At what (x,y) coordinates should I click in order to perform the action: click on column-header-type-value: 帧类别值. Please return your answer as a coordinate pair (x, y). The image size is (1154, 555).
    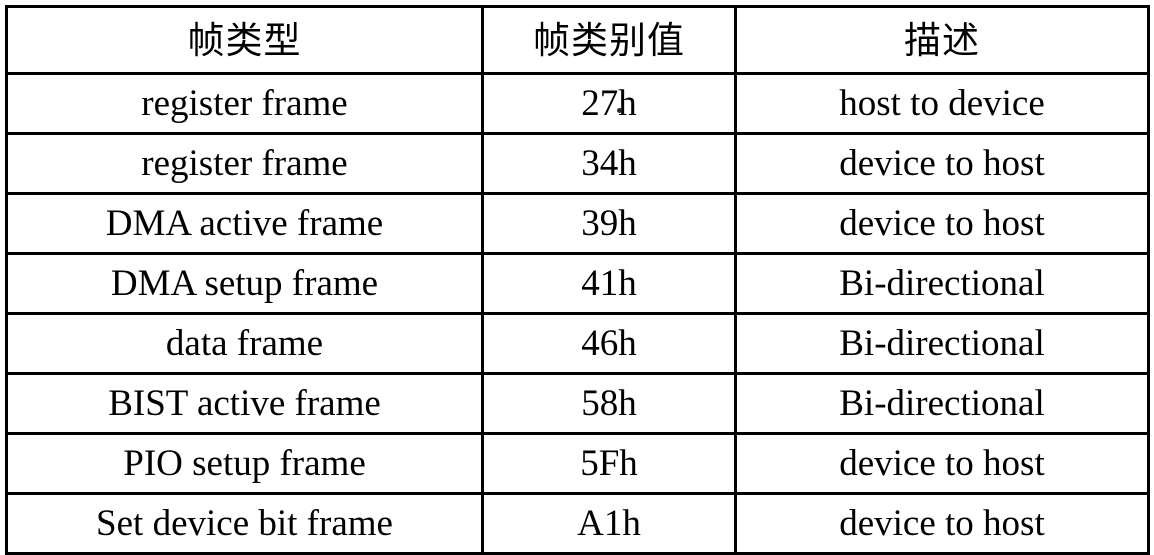
    Looking at the image, I should click on (609, 40).